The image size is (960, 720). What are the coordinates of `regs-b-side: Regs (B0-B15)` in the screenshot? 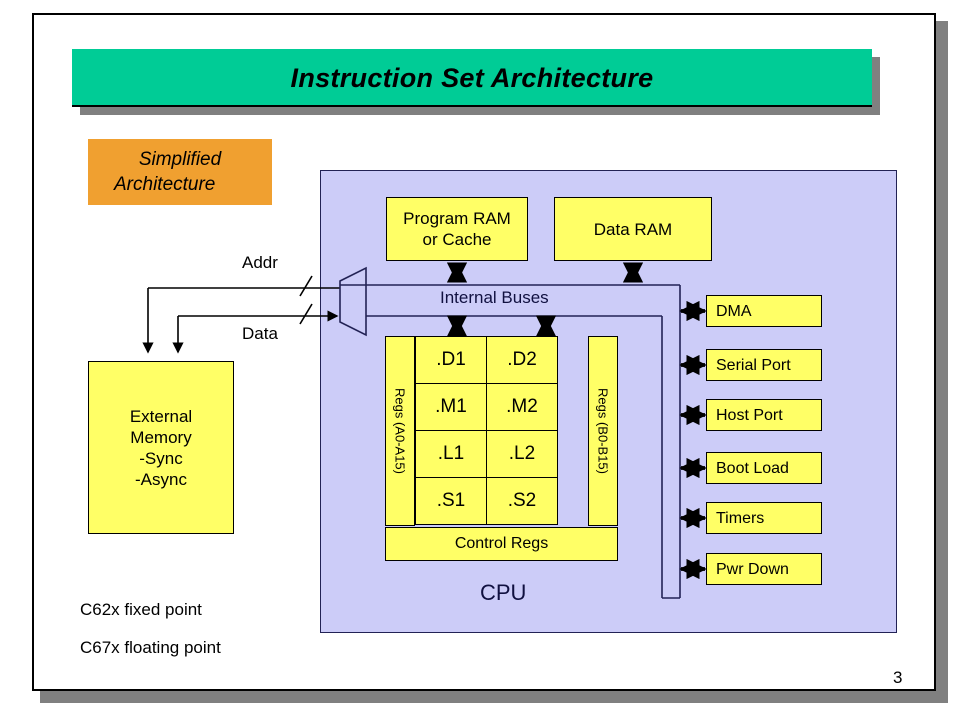 It's located at (603, 431).